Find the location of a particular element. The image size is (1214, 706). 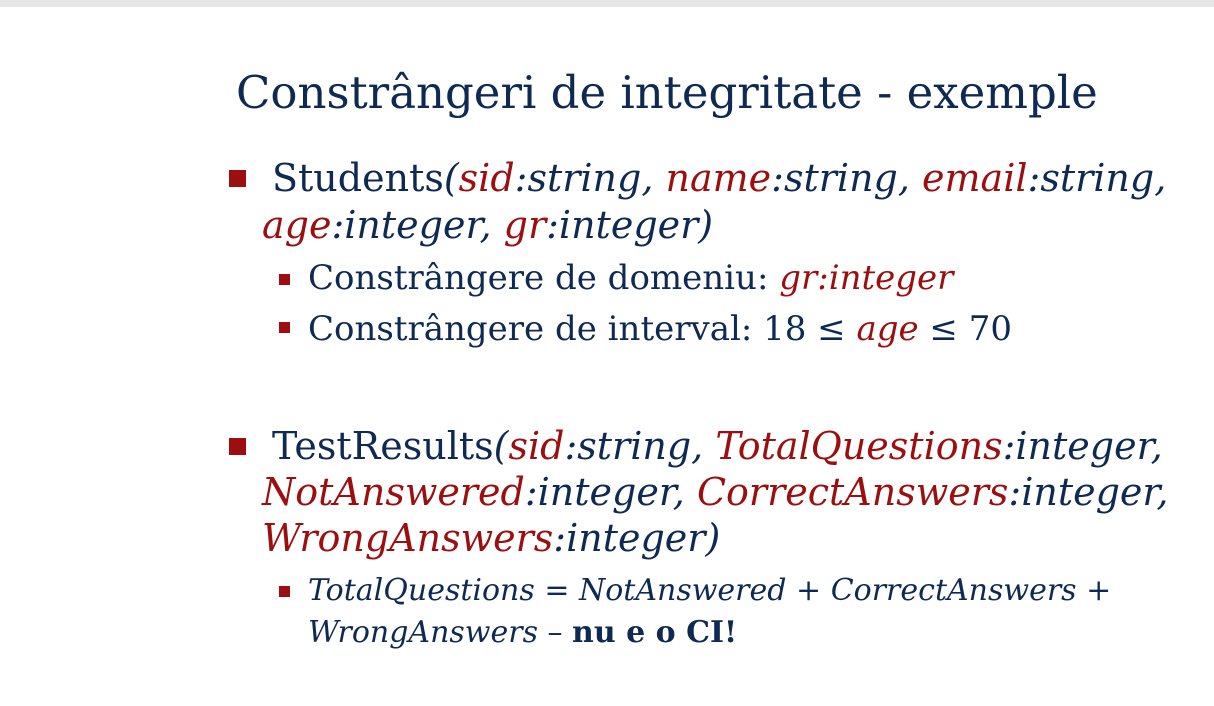

attr-name: name is located at coordinates (718, 178).